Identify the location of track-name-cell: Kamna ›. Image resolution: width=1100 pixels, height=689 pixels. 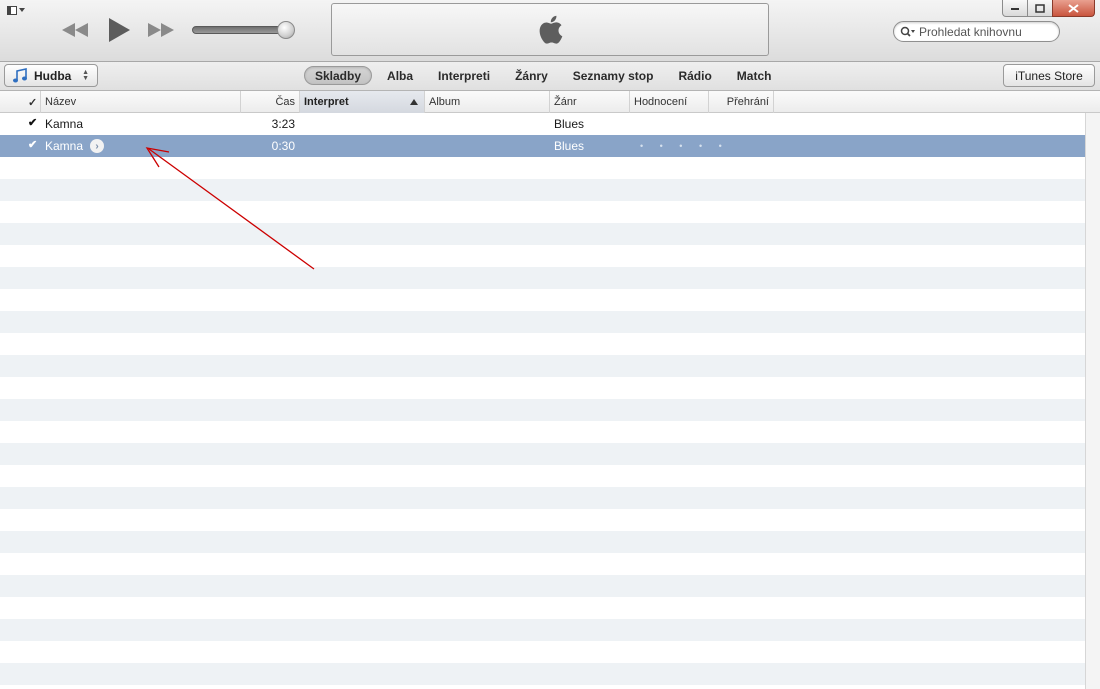
(75, 146).